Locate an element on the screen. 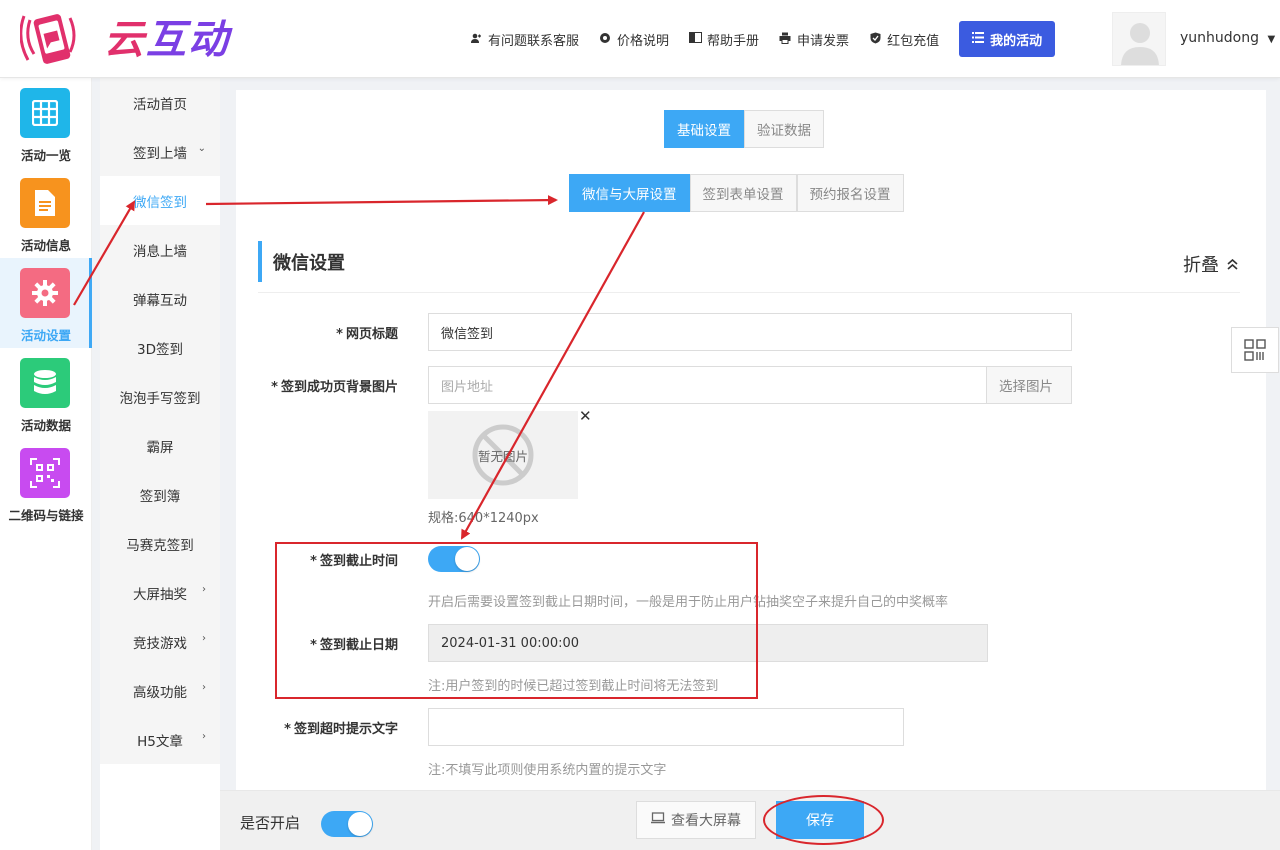 The height and width of the screenshot is (850, 1280). sidebar-item-qrcode-links: 二维码与链接 is located at coordinates (46, 483).